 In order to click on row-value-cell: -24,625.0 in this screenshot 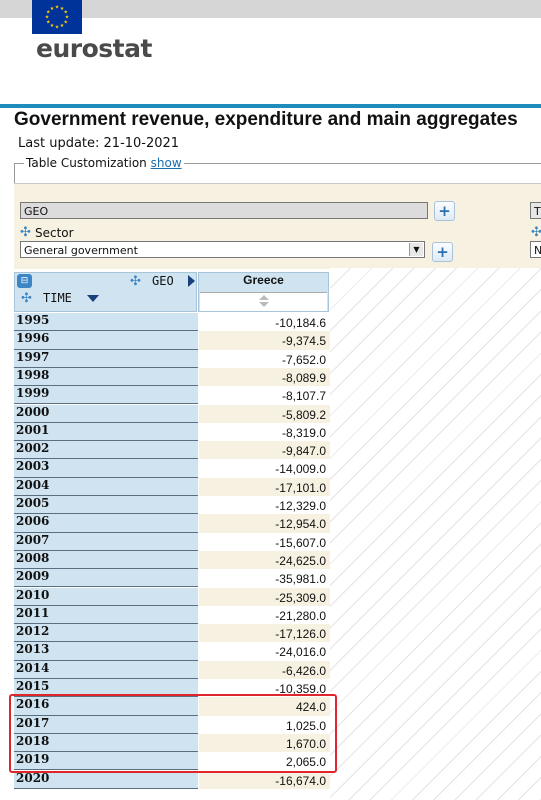, I will do `click(264, 560)`.